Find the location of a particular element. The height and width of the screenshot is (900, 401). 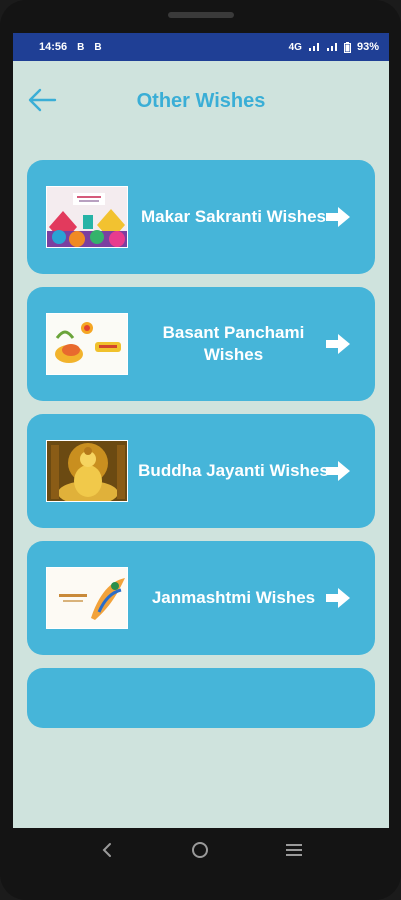

battery-level: 93% is located at coordinates (367, 47).